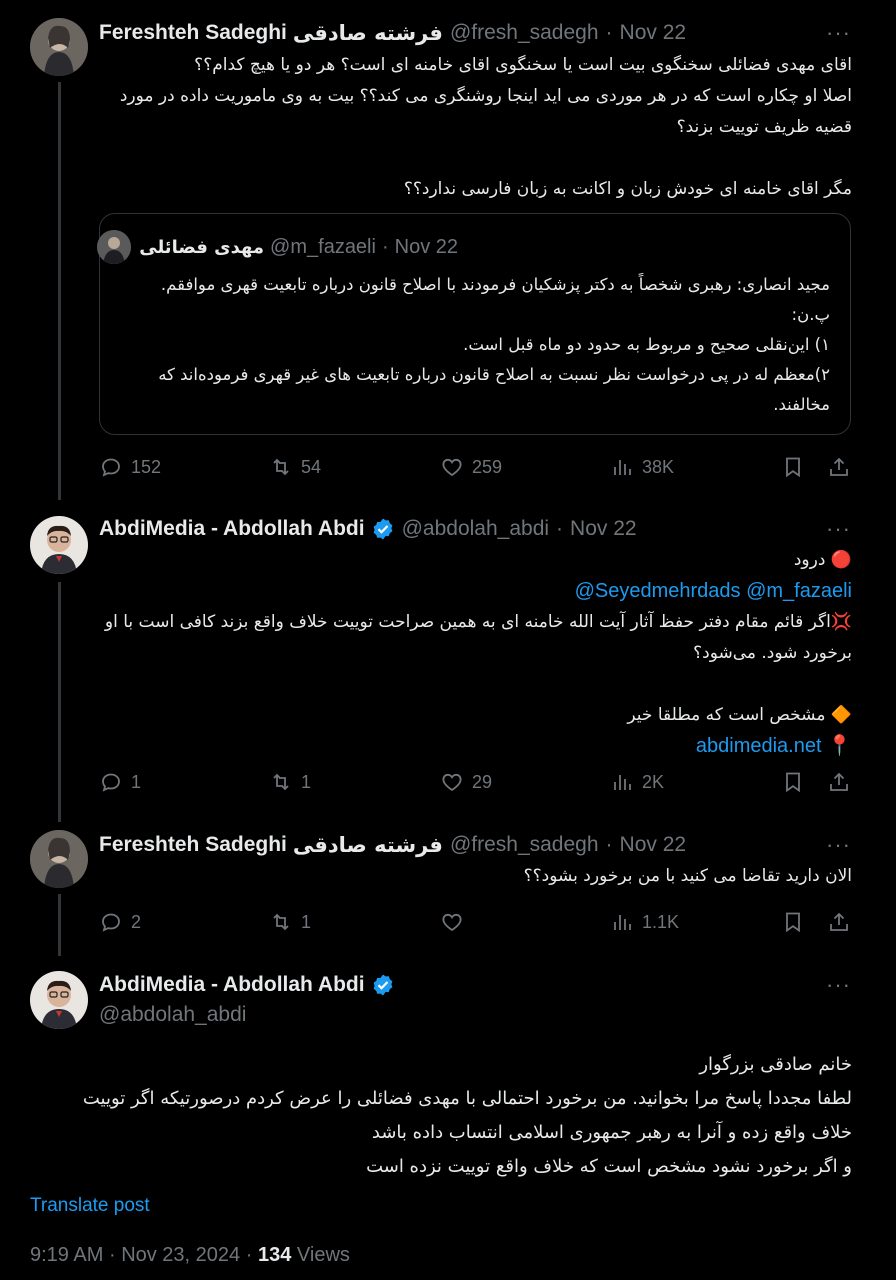 Image resolution: width=896 pixels, height=1280 pixels. Describe the element at coordinates (456, 922) in the screenshot. I see `like-button` at that location.